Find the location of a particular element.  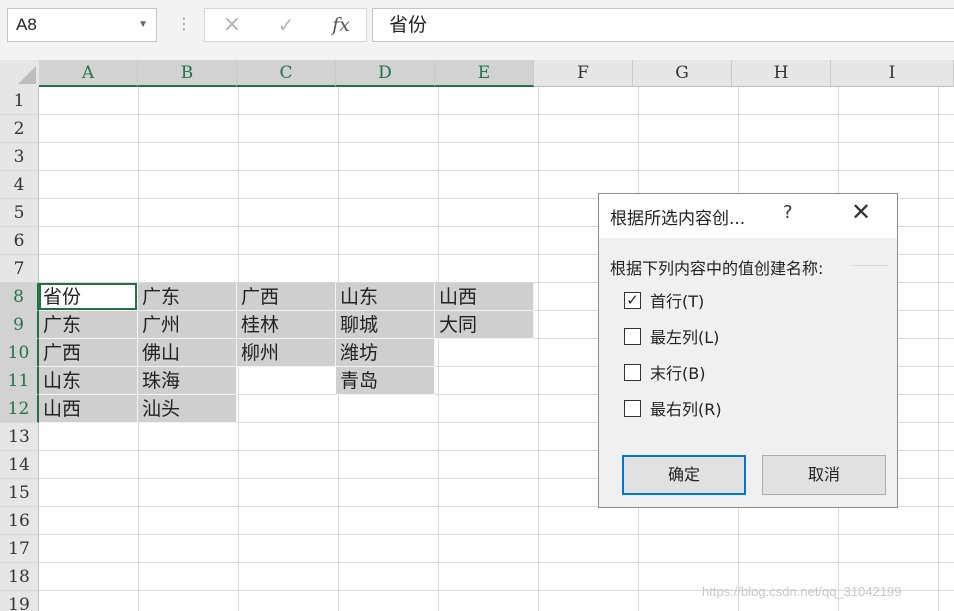

cell-value-b10: 佛山 is located at coordinates (161, 353).